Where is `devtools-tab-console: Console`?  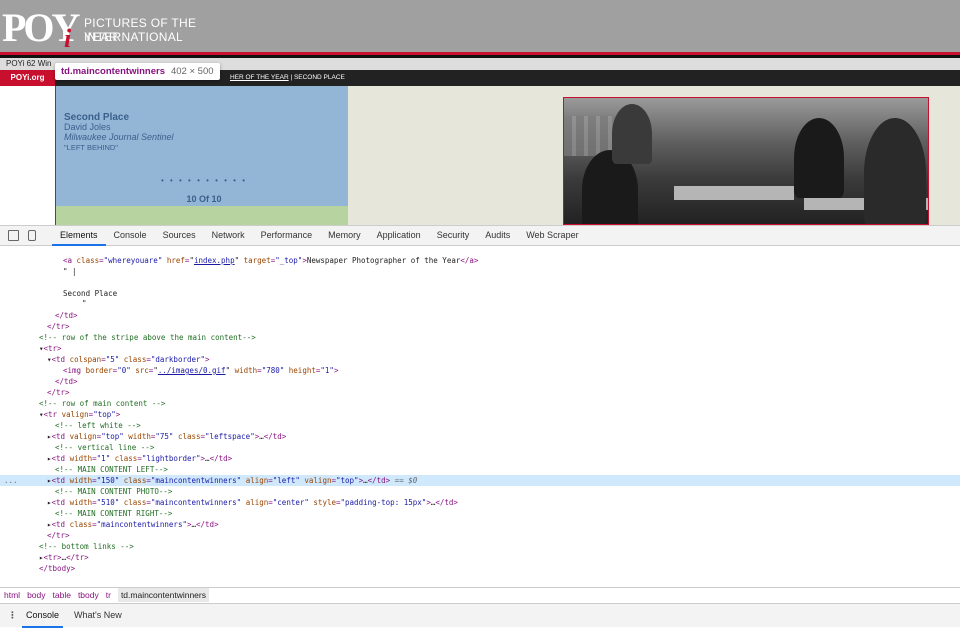
devtools-tab-console: Console is located at coordinates (130, 236).